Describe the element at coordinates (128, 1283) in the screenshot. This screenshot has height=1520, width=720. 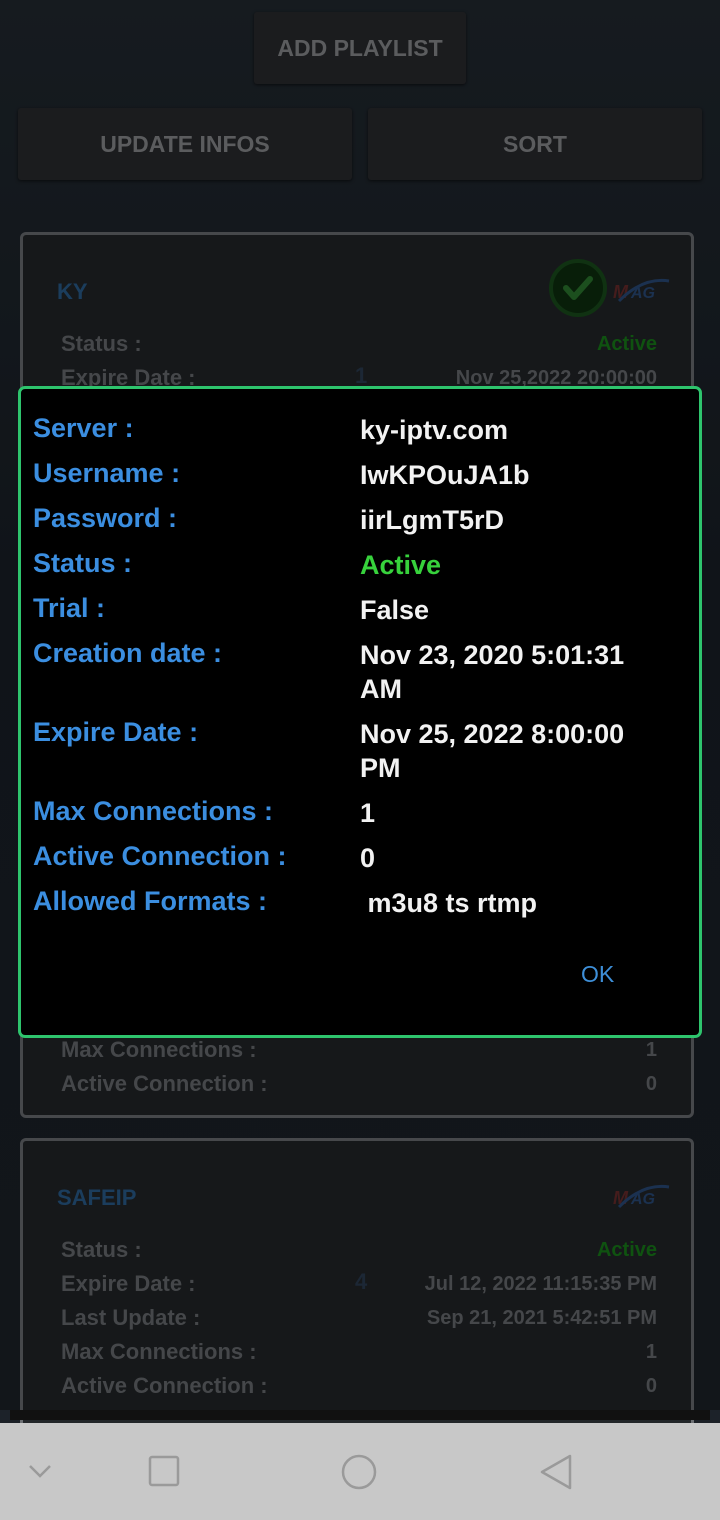
I see `row-label: Expire Date :` at that location.